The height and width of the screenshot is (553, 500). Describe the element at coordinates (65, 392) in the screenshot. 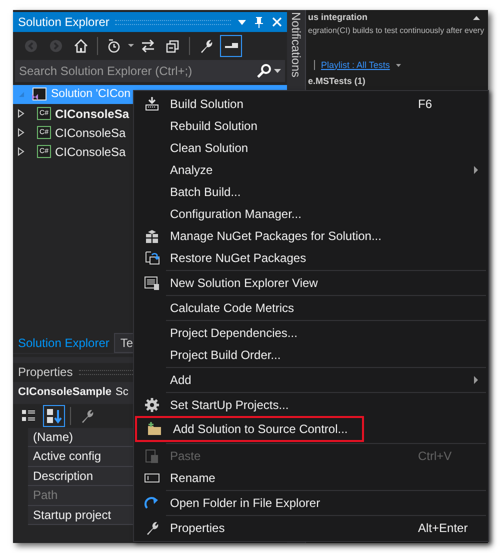

I see `object-name: CIConsoleSample` at that location.